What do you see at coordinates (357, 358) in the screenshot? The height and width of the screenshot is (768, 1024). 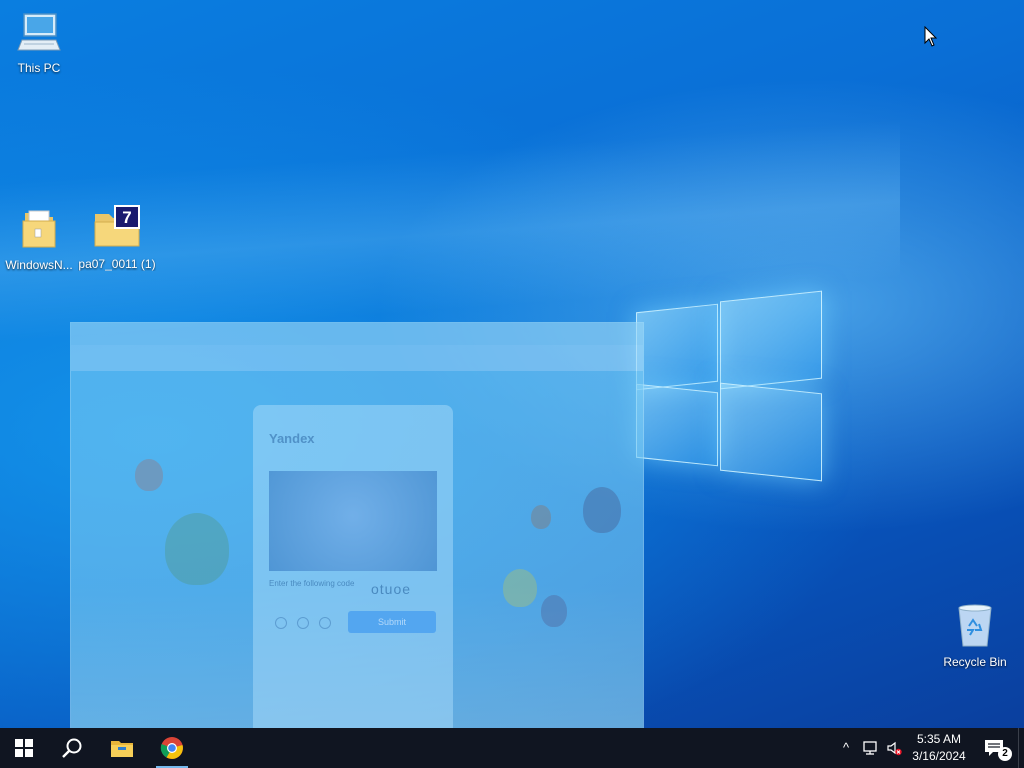 I see `browser-address-bar` at bounding box center [357, 358].